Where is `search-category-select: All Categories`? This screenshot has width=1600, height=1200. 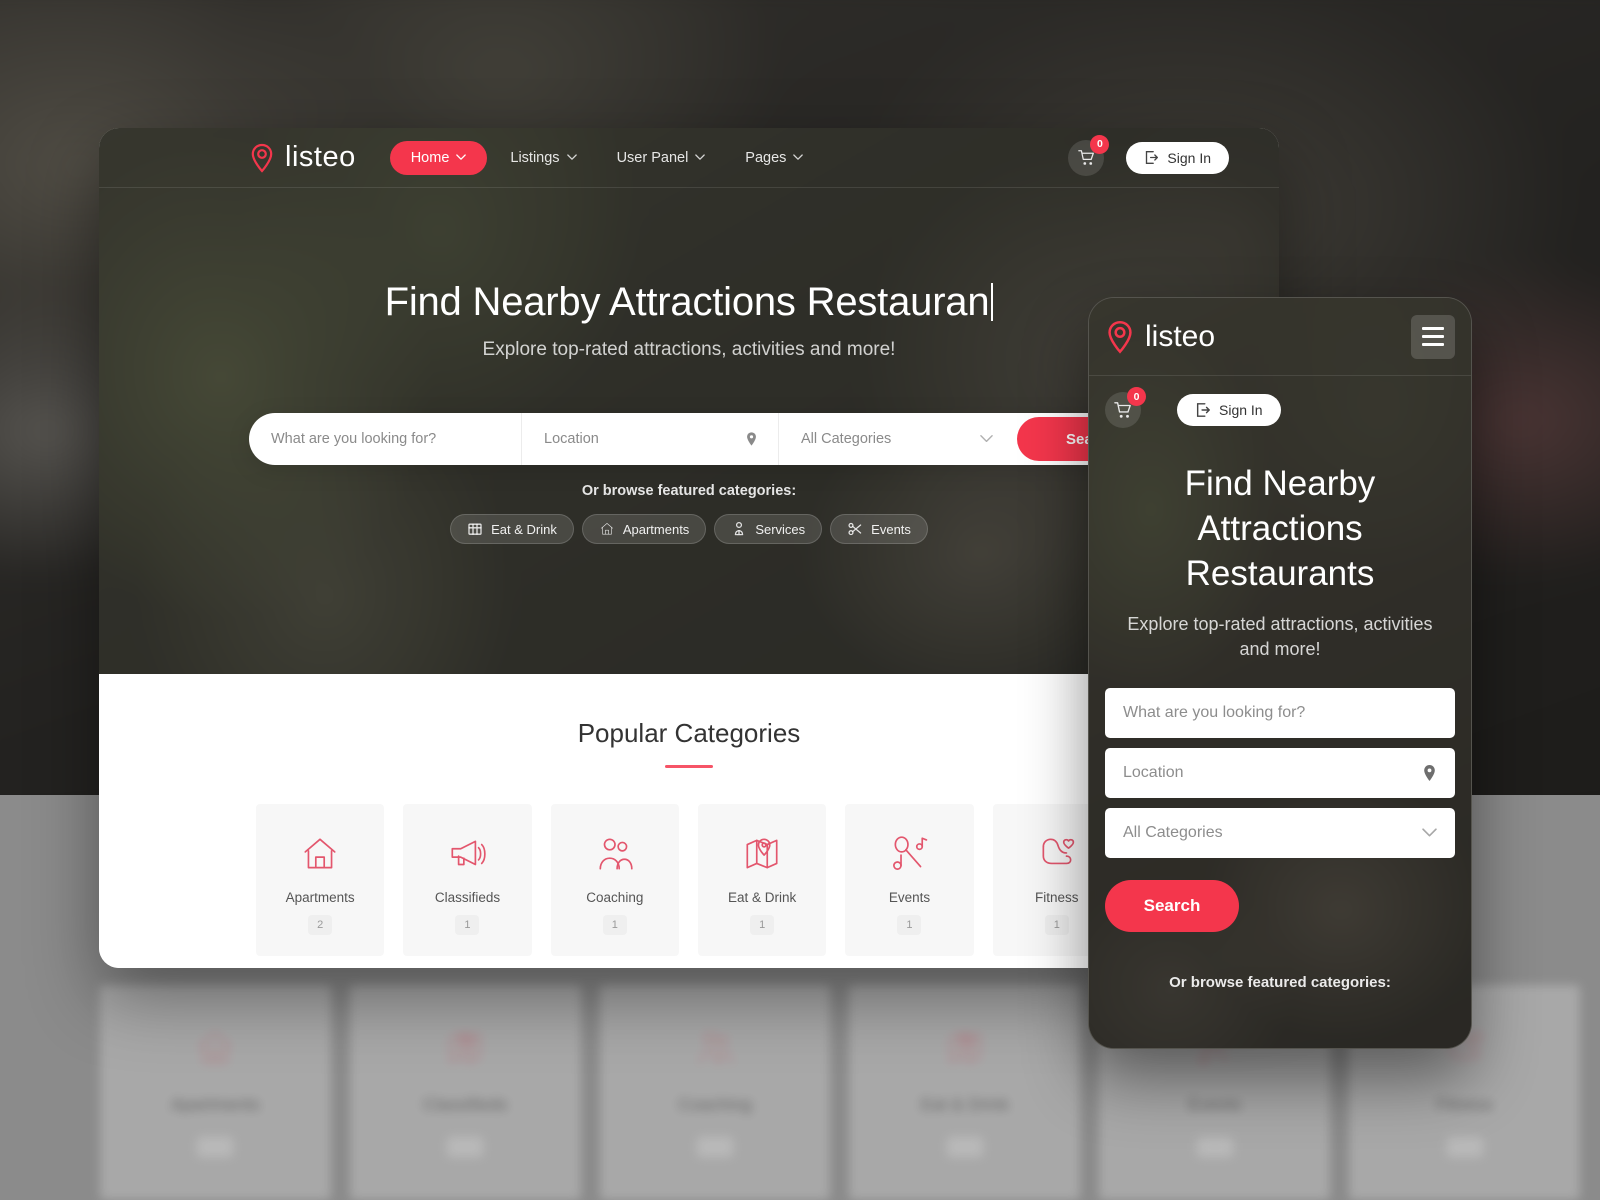
search-category-select: All Categories is located at coordinates (895, 439).